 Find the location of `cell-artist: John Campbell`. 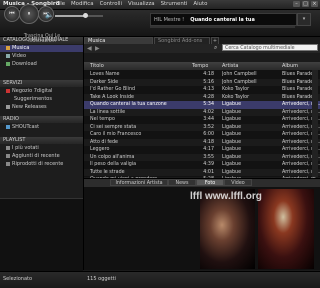

cell-artist: John Campbell is located at coordinates (239, 74).